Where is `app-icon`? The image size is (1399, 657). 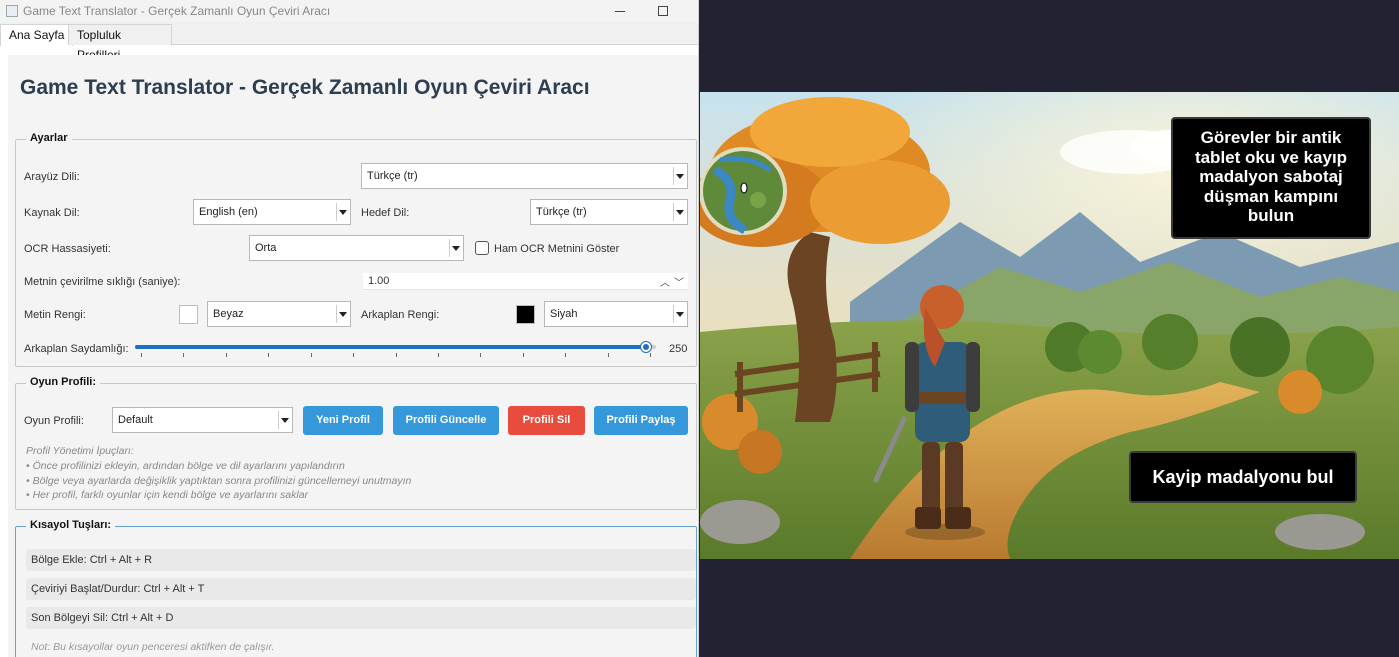
app-icon is located at coordinates (12, 11).